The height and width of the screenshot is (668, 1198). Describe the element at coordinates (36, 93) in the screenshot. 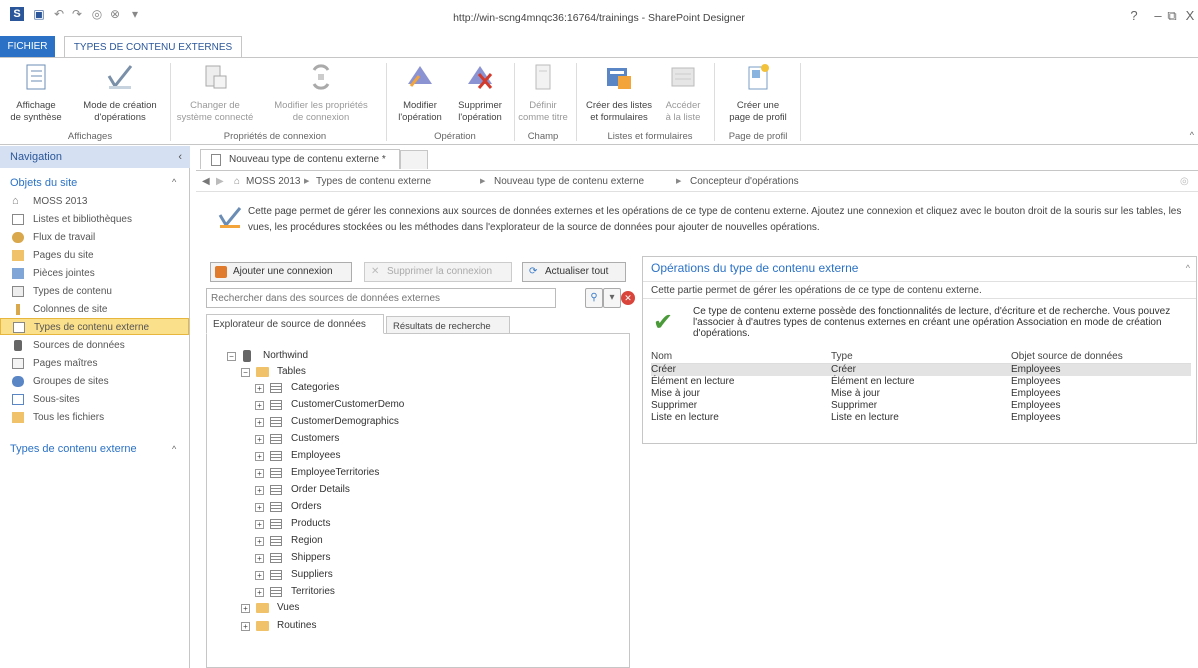

I see `summary-view-button: Affichage de synthèse` at that location.